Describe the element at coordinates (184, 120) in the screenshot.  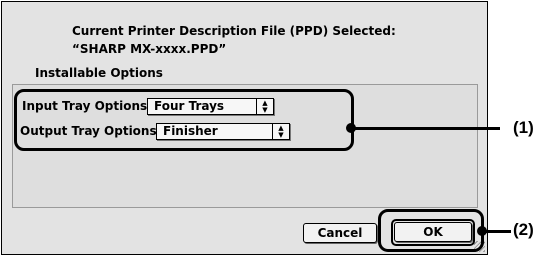
I see `callout-1-highlight` at that location.